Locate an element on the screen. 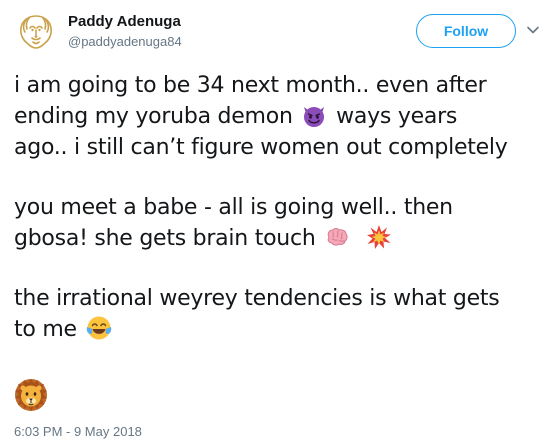 The width and height of the screenshot is (550, 446). smiling-face-with-horns-icon is located at coordinates (314, 115).